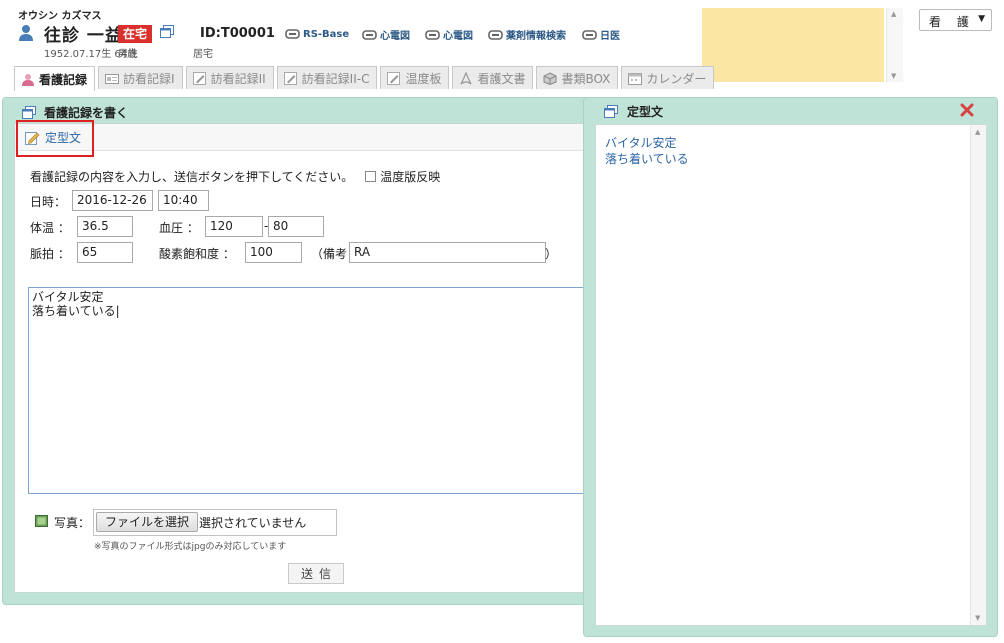  I want to click on blood-pressure-label: 血圧 ：, so click(179, 228).